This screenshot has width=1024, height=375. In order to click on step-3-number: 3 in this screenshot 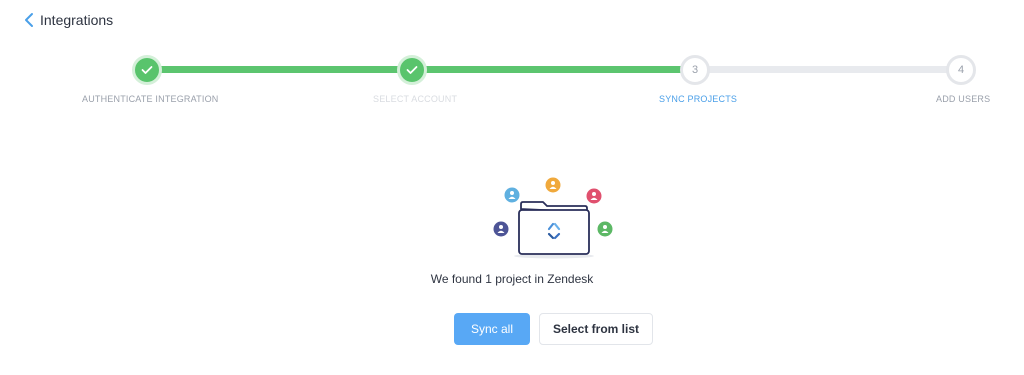, I will do `click(695, 70)`.